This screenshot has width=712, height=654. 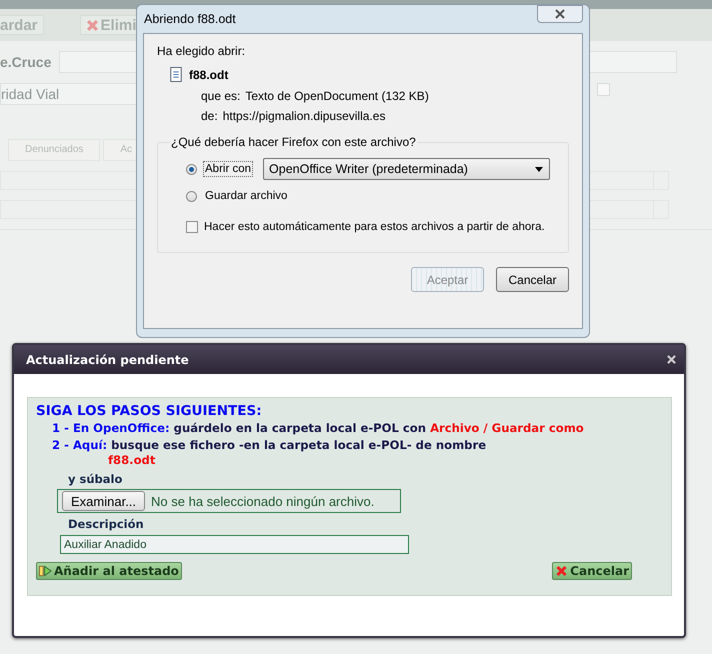 I want to click on detail-value: https://pigmalion.dipusevilla.es, so click(x=304, y=116).